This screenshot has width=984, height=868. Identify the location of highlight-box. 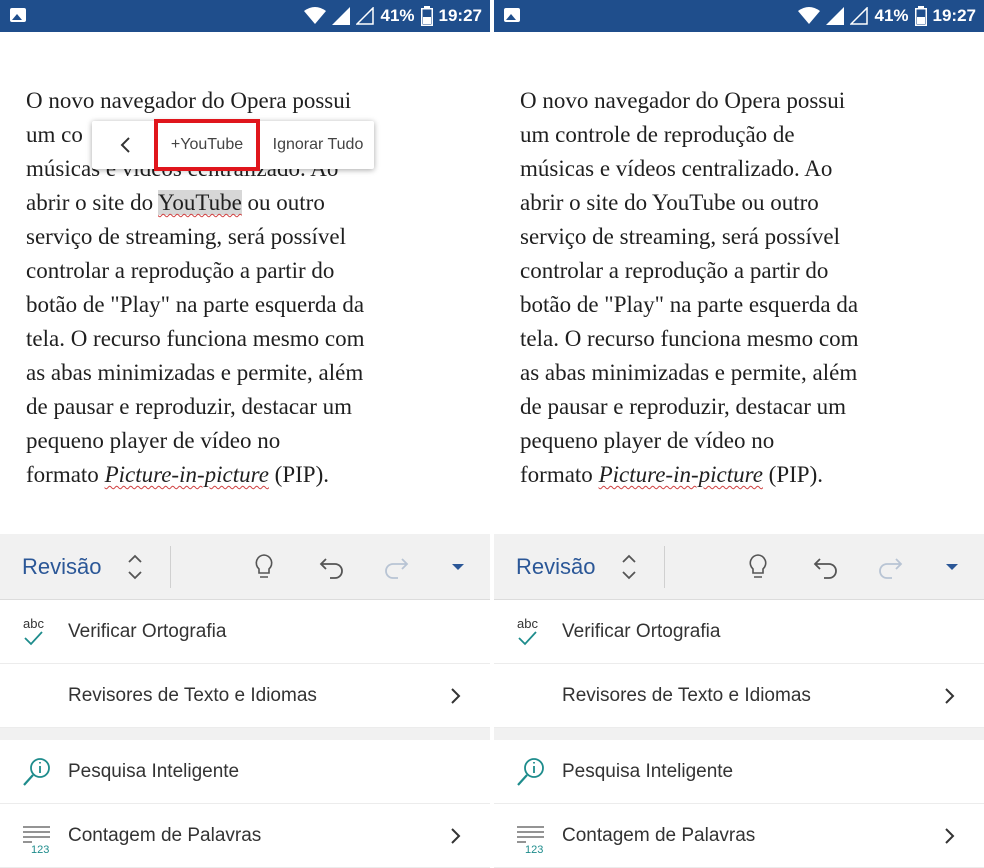
(207, 145).